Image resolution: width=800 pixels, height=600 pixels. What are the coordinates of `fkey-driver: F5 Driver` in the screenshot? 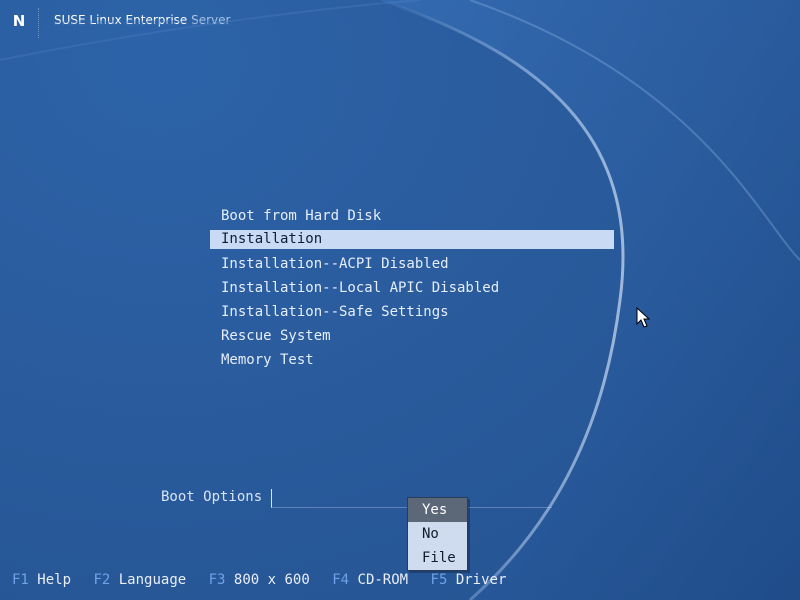 It's located at (469, 580).